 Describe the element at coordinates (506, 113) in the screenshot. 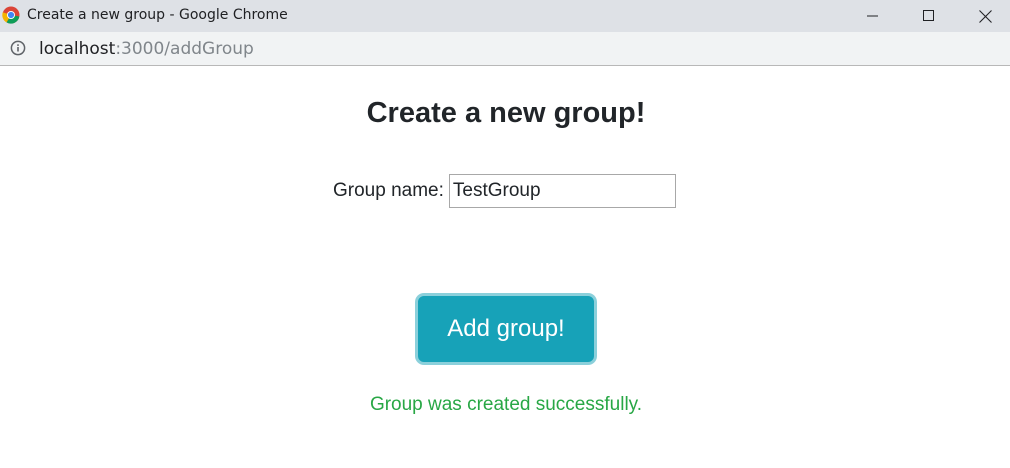

I see `page-title: Create a new group!` at that location.